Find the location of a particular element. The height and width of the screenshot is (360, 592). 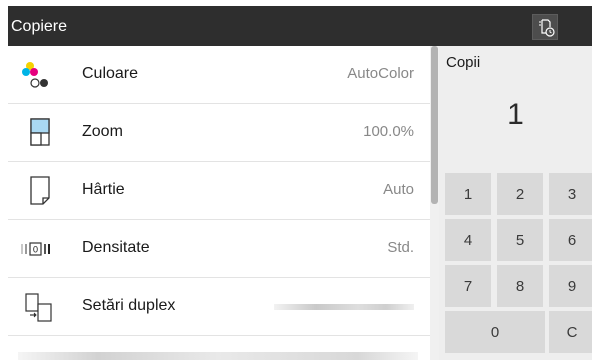

partial-list-item is located at coordinates (218, 356).